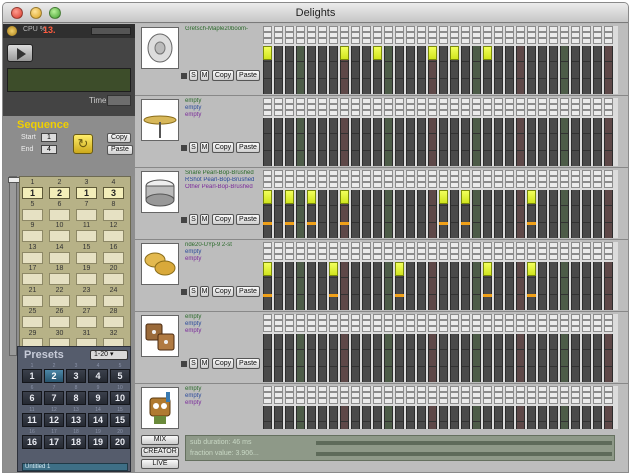  I want to click on preset-button: 12, so click(54, 420).